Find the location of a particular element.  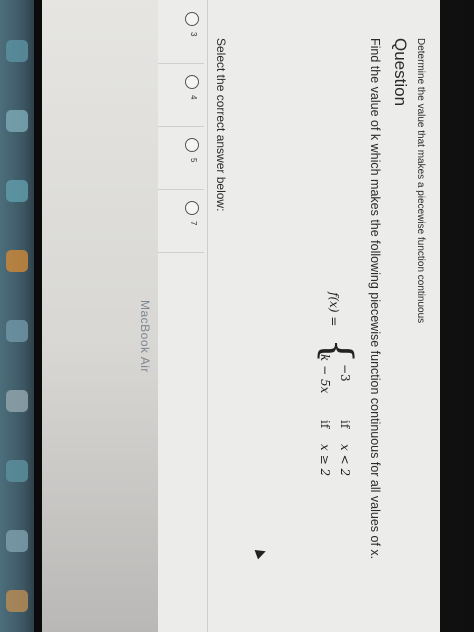

answer-option: 3 is located at coordinates (181, 32).